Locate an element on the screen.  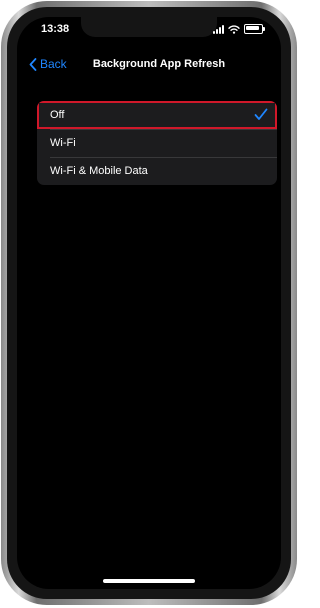
option-label: Wi-Fi is located at coordinates (63, 143).